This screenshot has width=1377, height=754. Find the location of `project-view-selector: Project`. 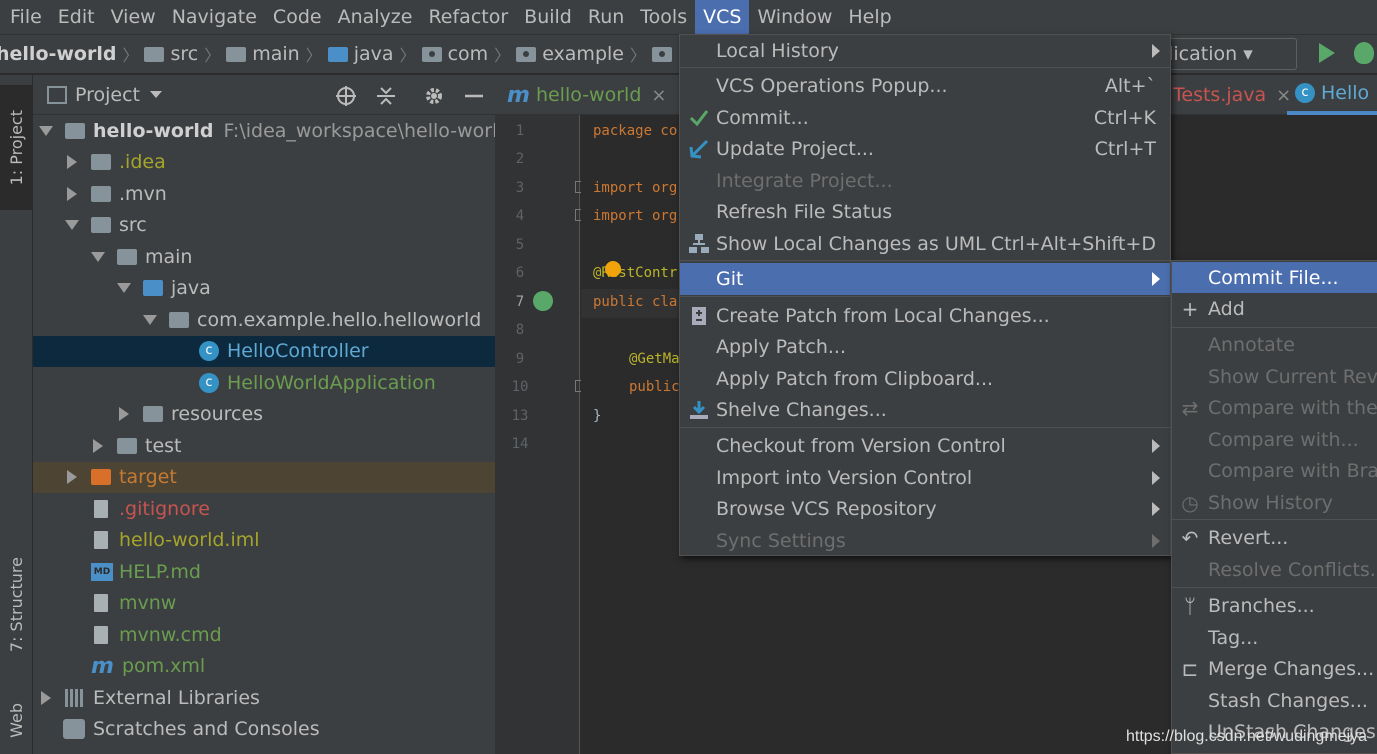

project-view-selector: Project is located at coordinates (107, 95).